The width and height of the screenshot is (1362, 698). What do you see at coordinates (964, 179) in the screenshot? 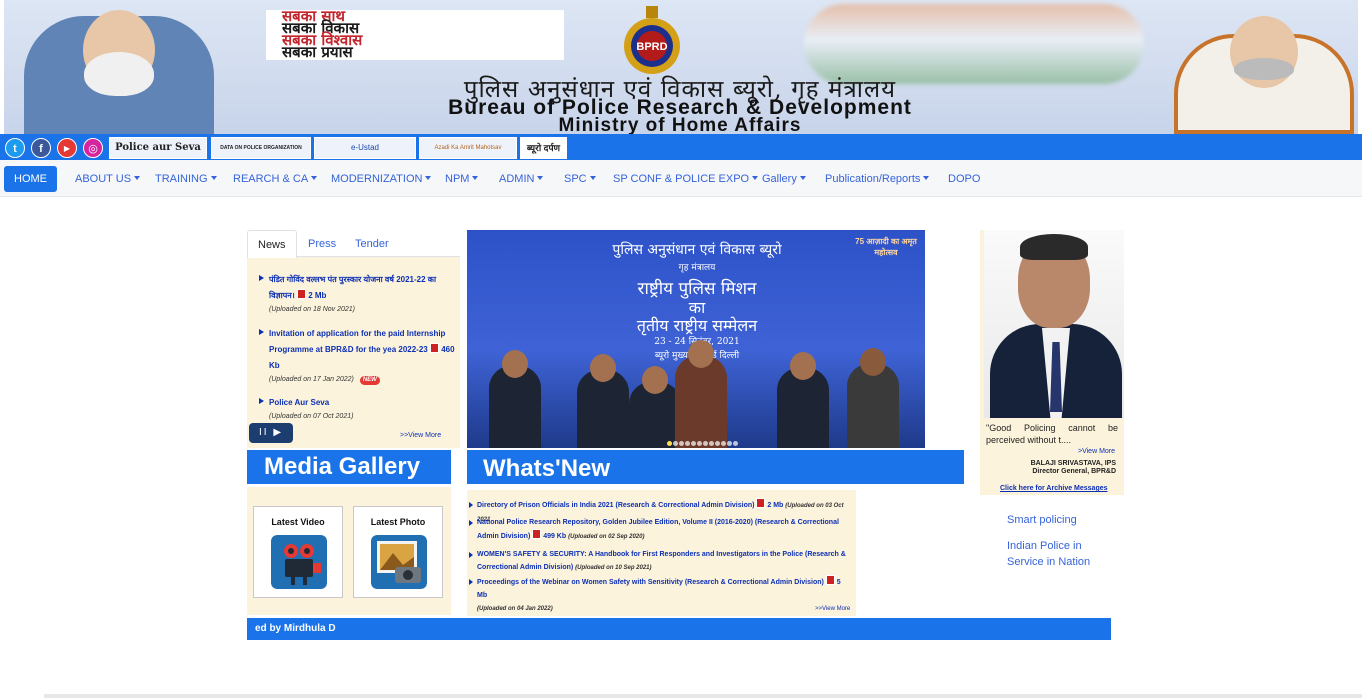
I see `nav-dopo: DOPO` at bounding box center [964, 179].